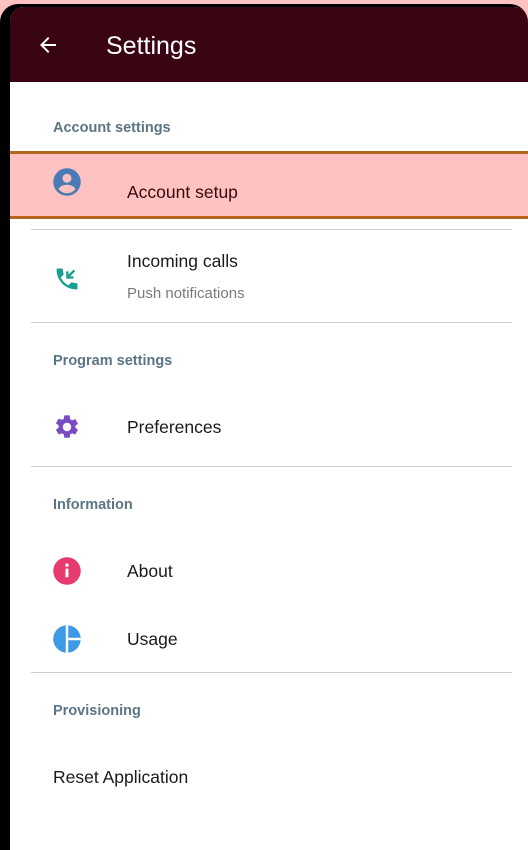 This screenshot has width=528, height=850. What do you see at coordinates (67, 571) in the screenshot?
I see `info-icon` at bounding box center [67, 571].